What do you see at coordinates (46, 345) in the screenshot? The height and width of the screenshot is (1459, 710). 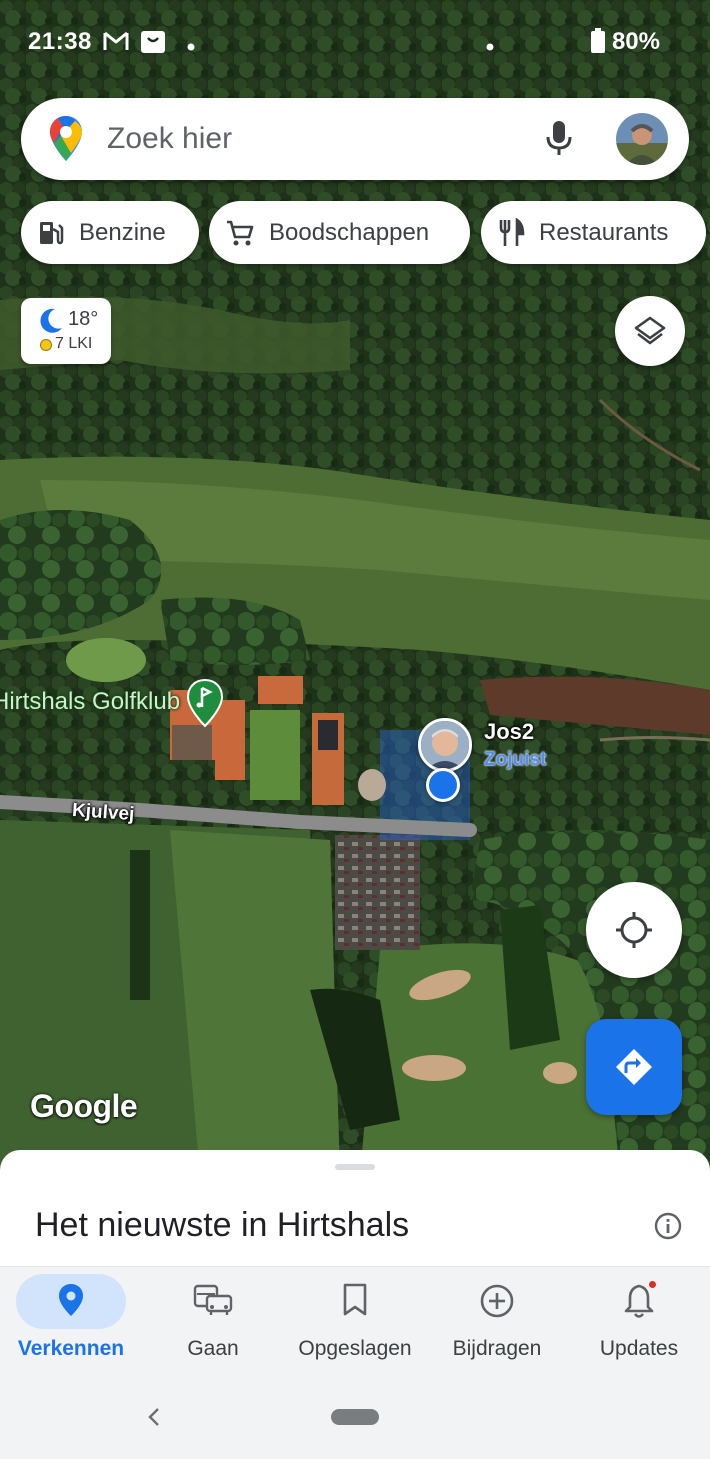 I see `air-quality-indicator` at bounding box center [46, 345].